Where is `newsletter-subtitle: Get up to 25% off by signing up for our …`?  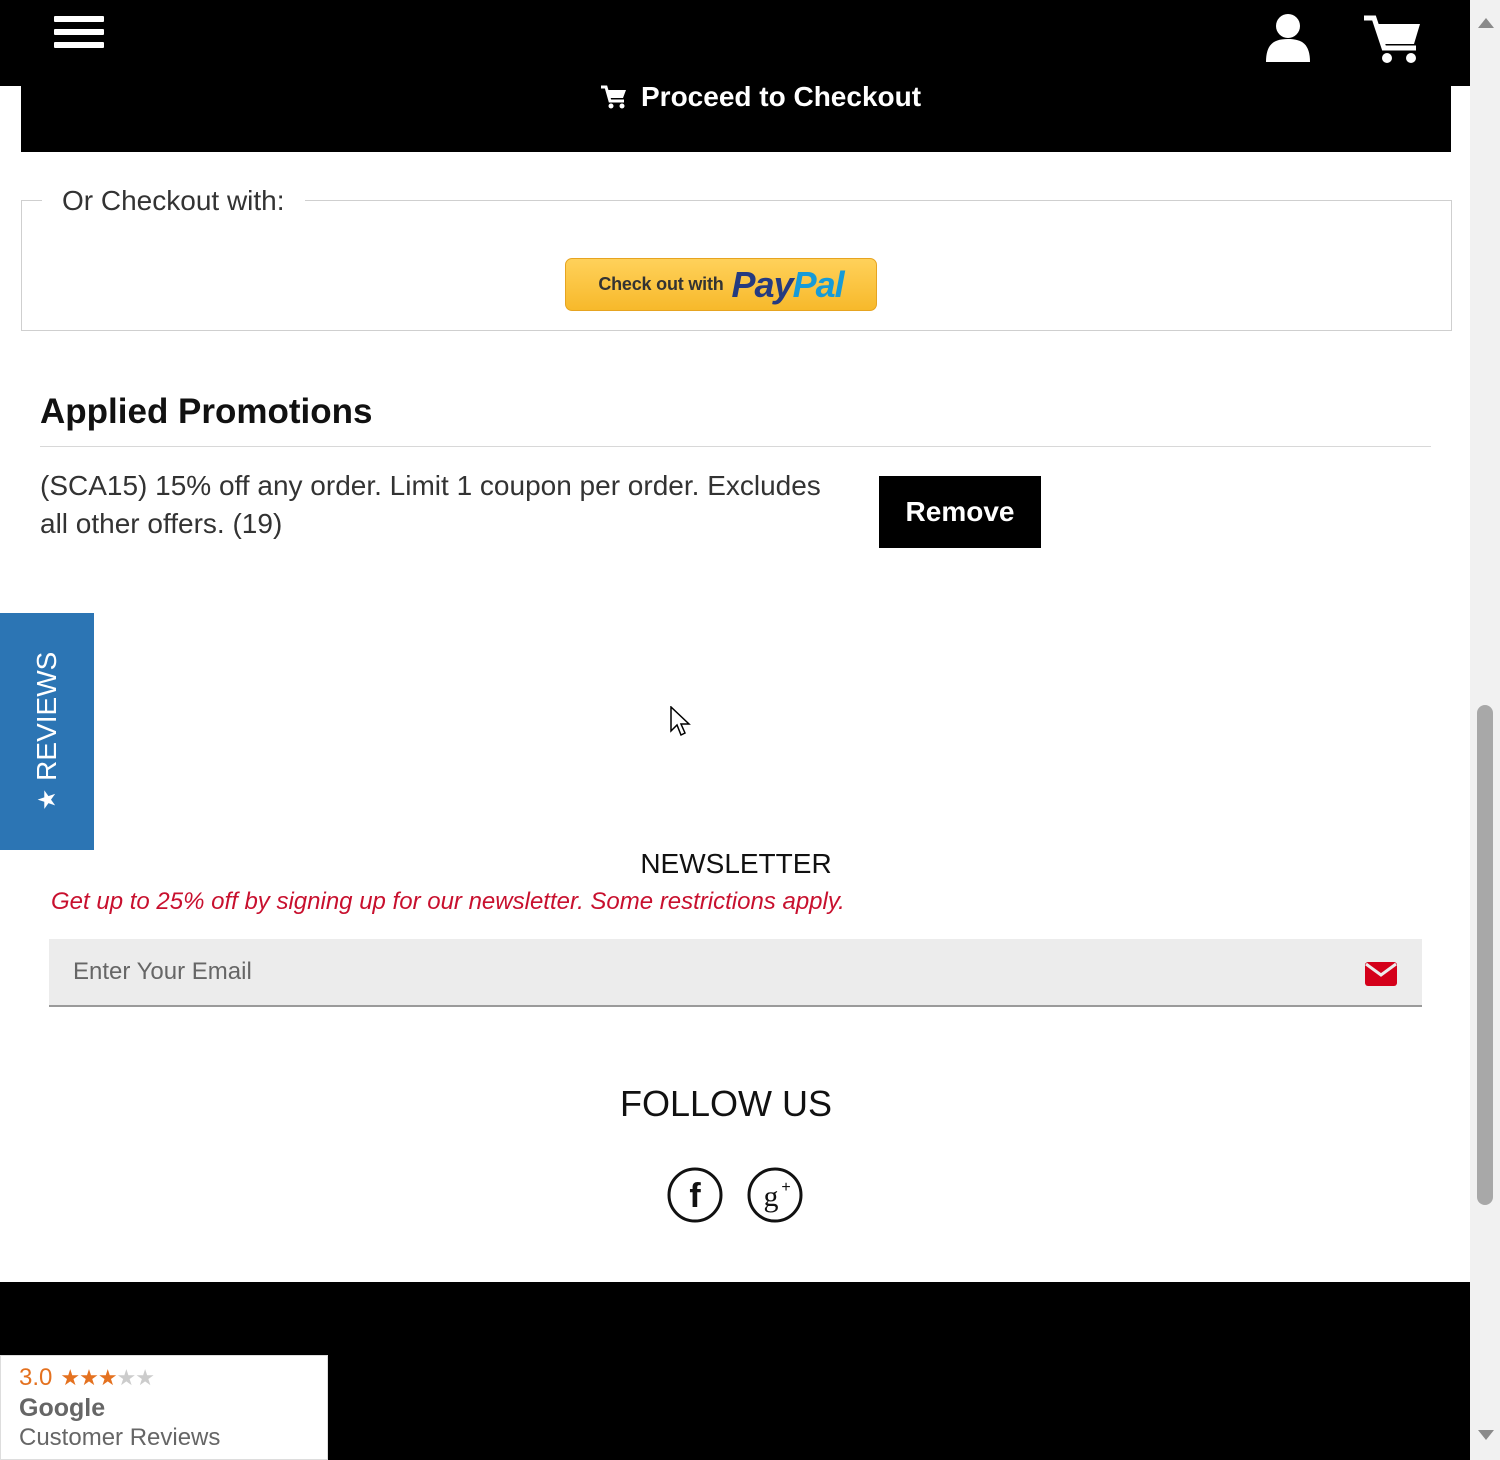 newsletter-subtitle: Get up to 25% off by signing up for our … is located at coordinates (448, 901).